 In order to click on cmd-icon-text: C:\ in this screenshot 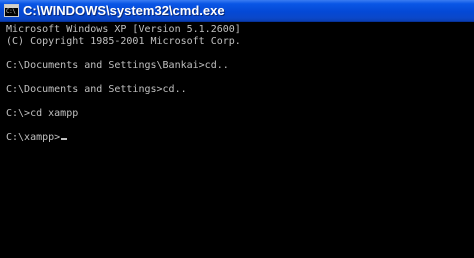, I will do `click(11, 11)`.